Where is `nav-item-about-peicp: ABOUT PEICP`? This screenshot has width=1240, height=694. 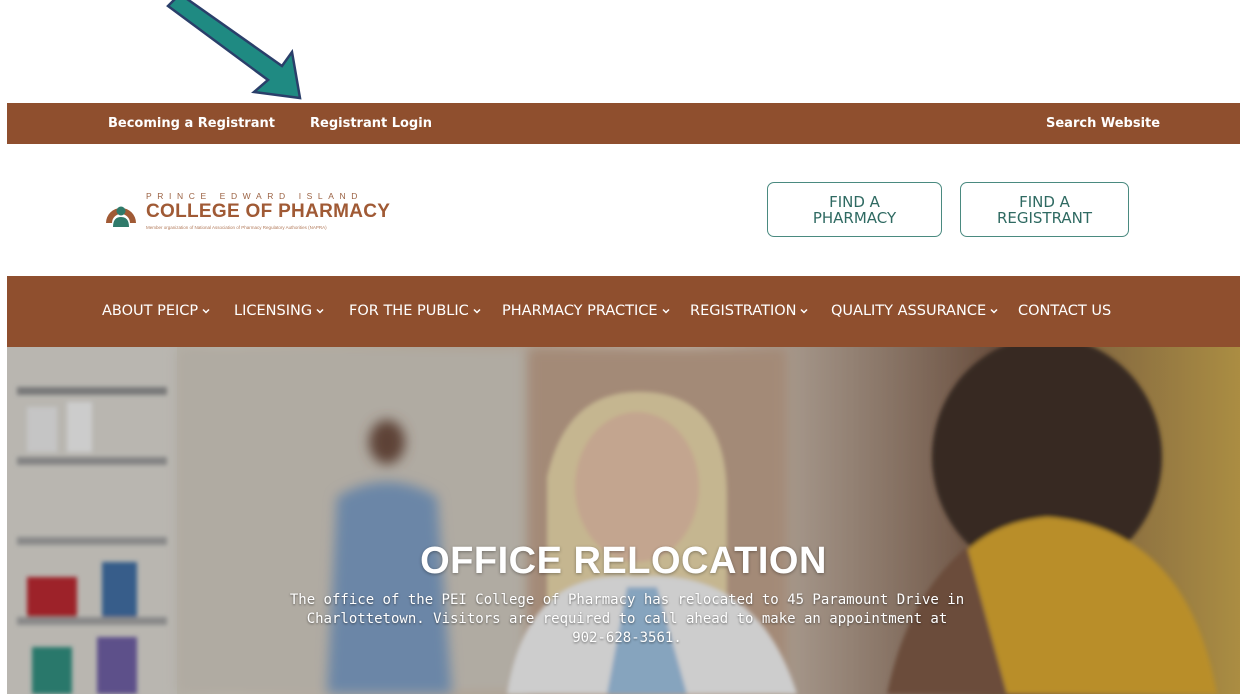 nav-item-about-peicp: ABOUT PEICP is located at coordinates (156, 311).